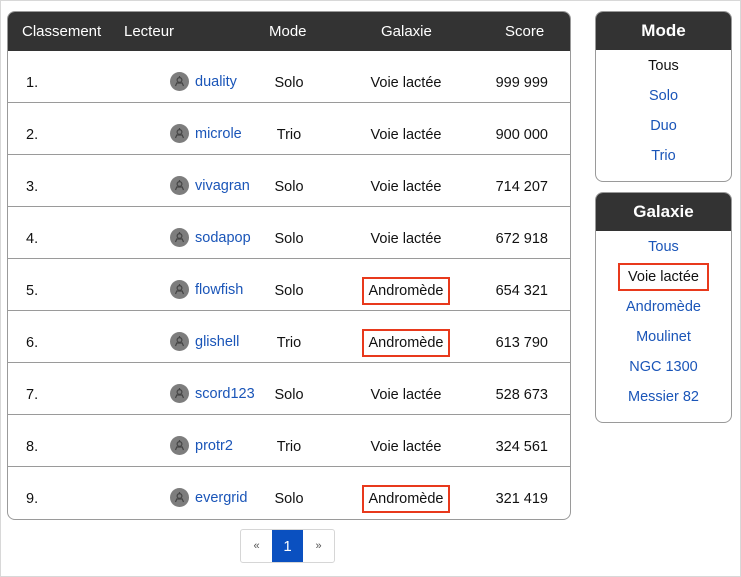  Describe the element at coordinates (521, 187) in the screenshot. I see `score-cell: 714 207` at that location.